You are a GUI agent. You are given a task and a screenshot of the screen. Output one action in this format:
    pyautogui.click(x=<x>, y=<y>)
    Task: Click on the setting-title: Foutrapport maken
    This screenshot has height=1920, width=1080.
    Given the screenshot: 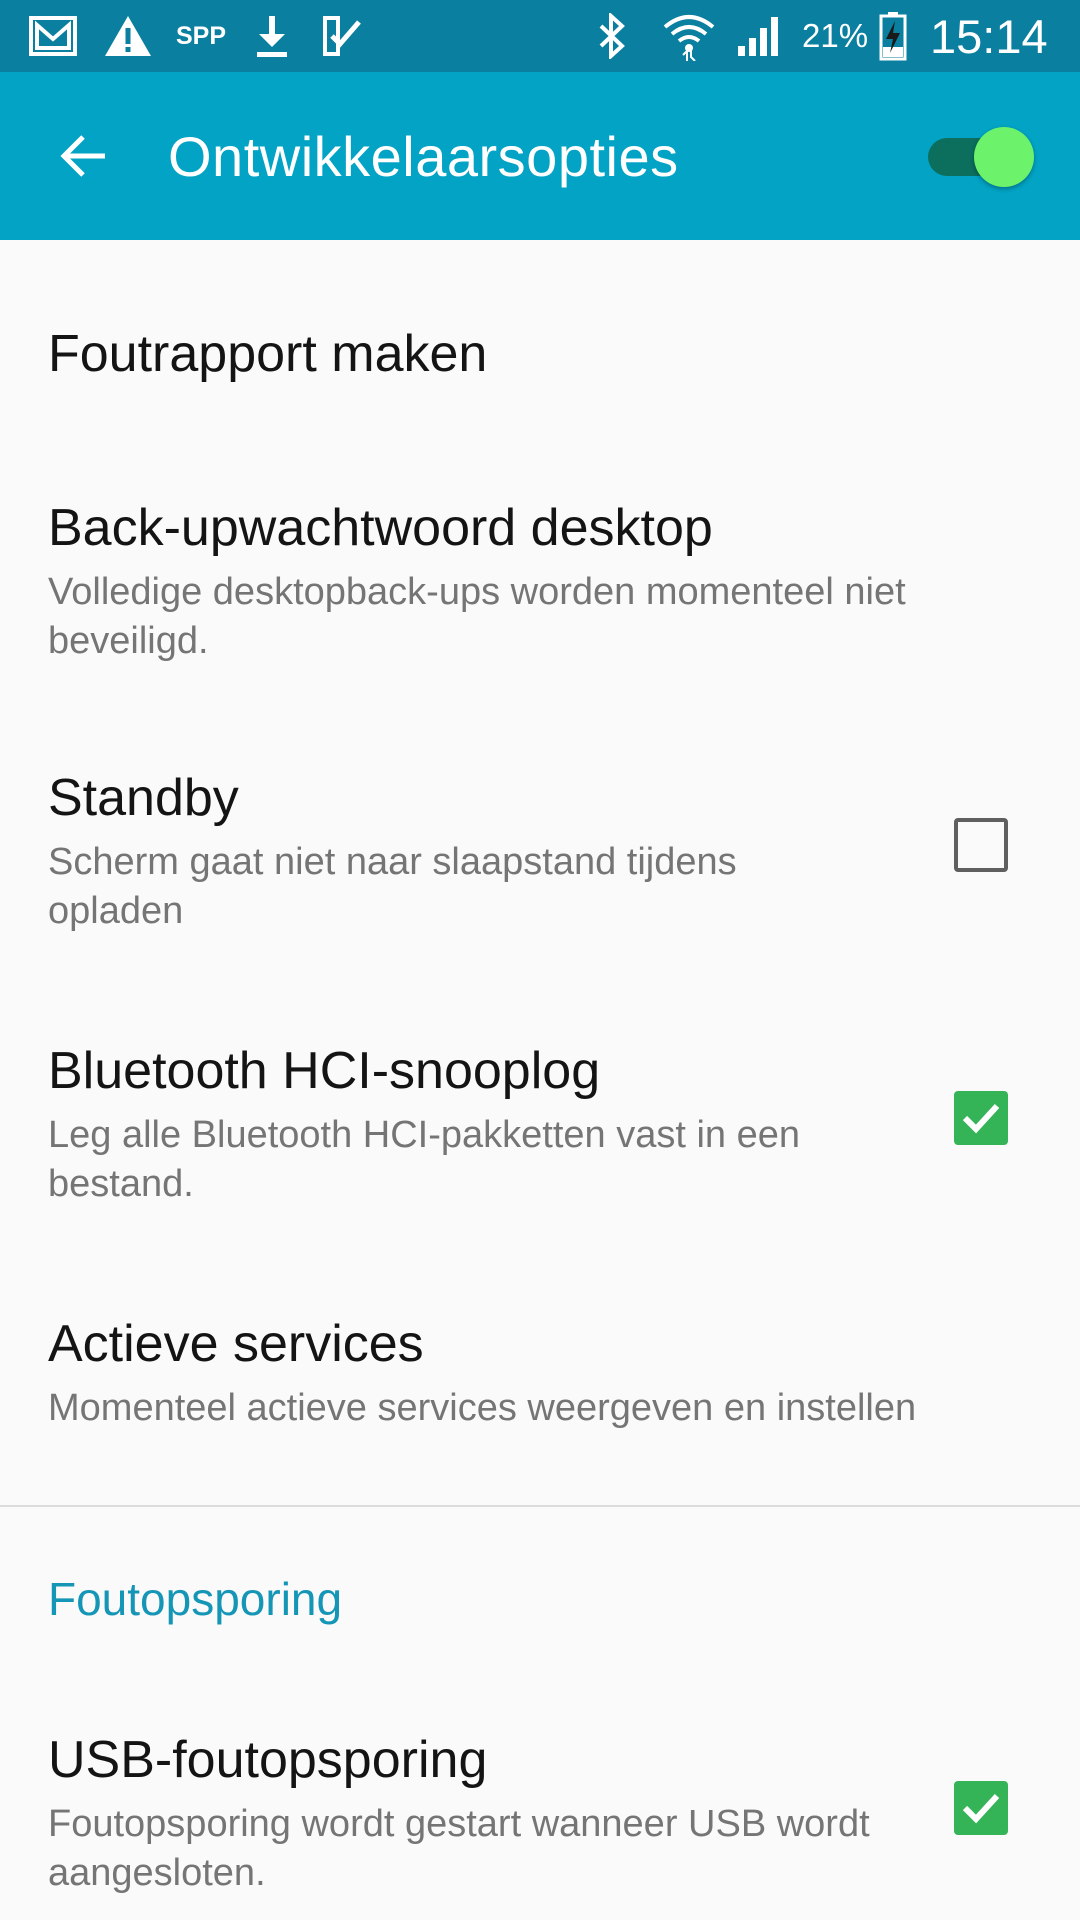 What is the action you would take?
    pyautogui.click(x=268, y=354)
    